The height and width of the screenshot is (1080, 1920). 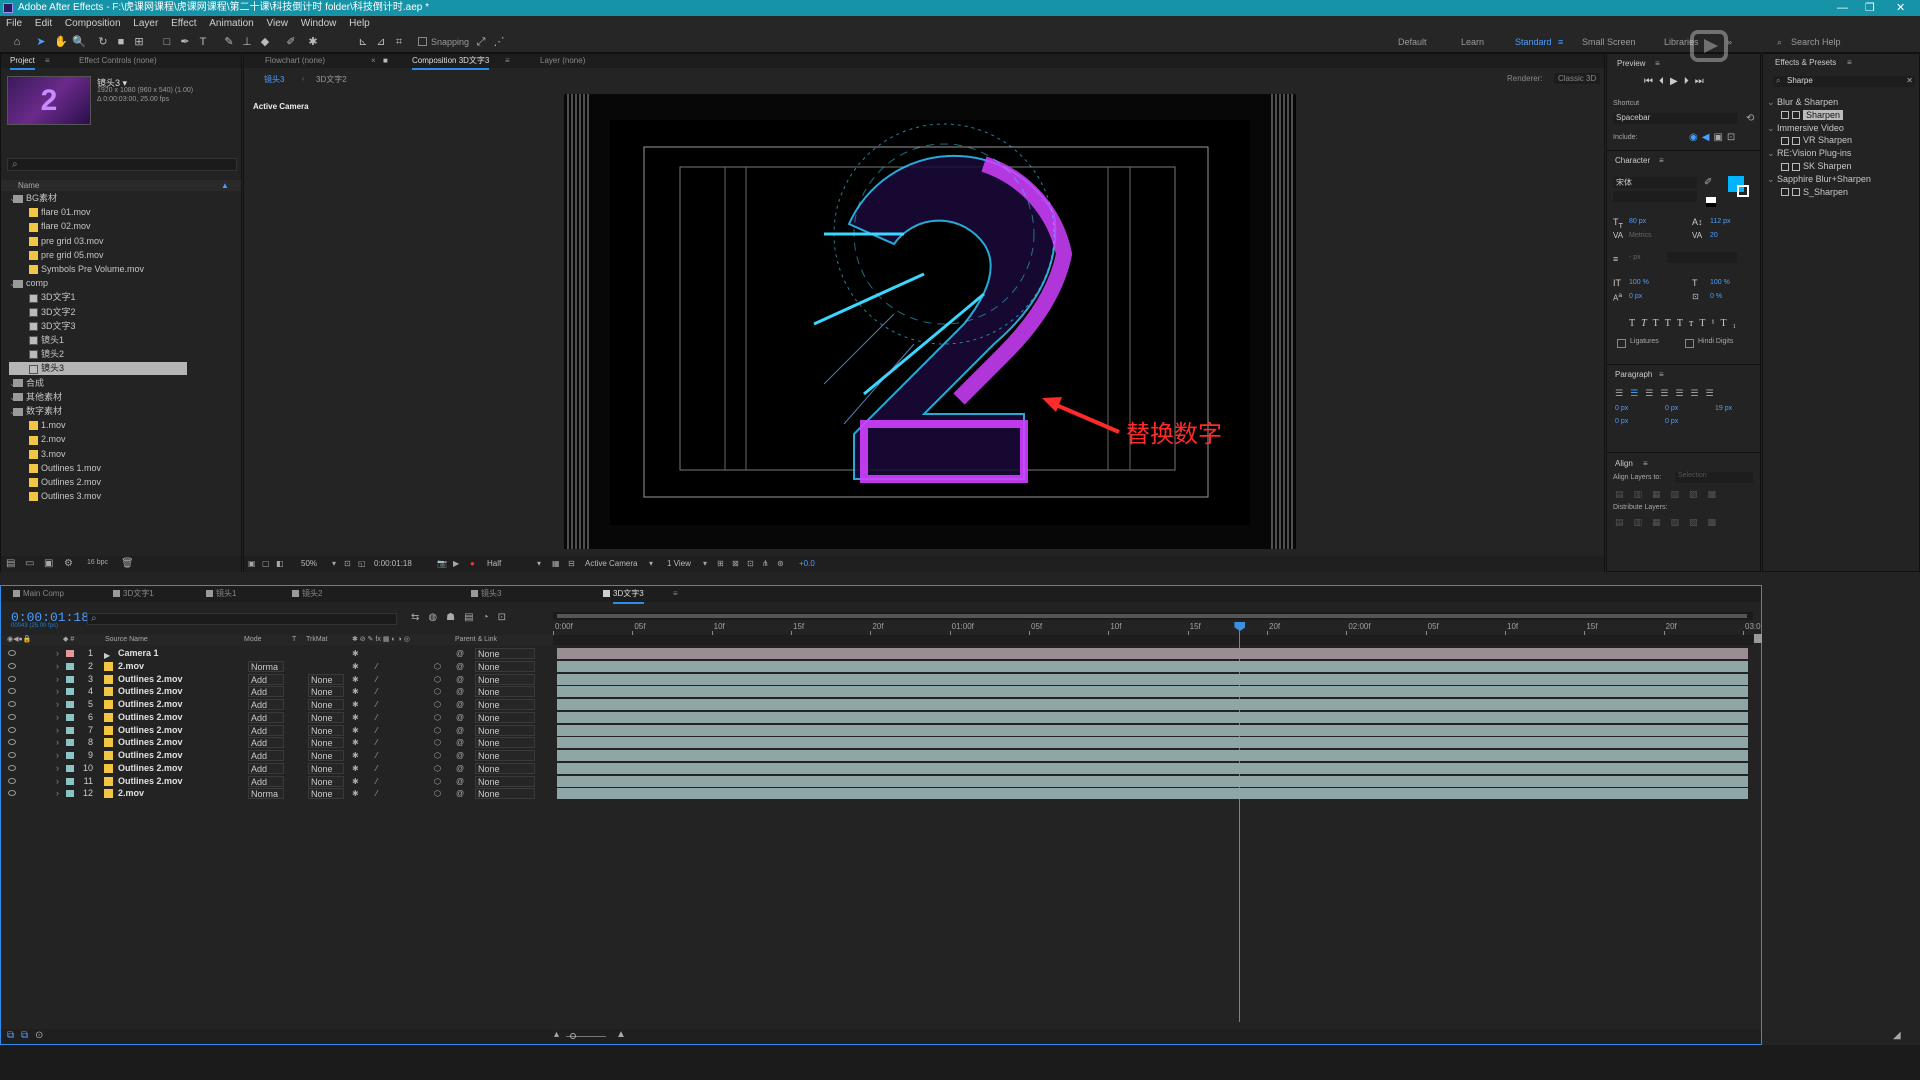 I want to click on effect-item: Sharpen, so click(x=1812, y=115).